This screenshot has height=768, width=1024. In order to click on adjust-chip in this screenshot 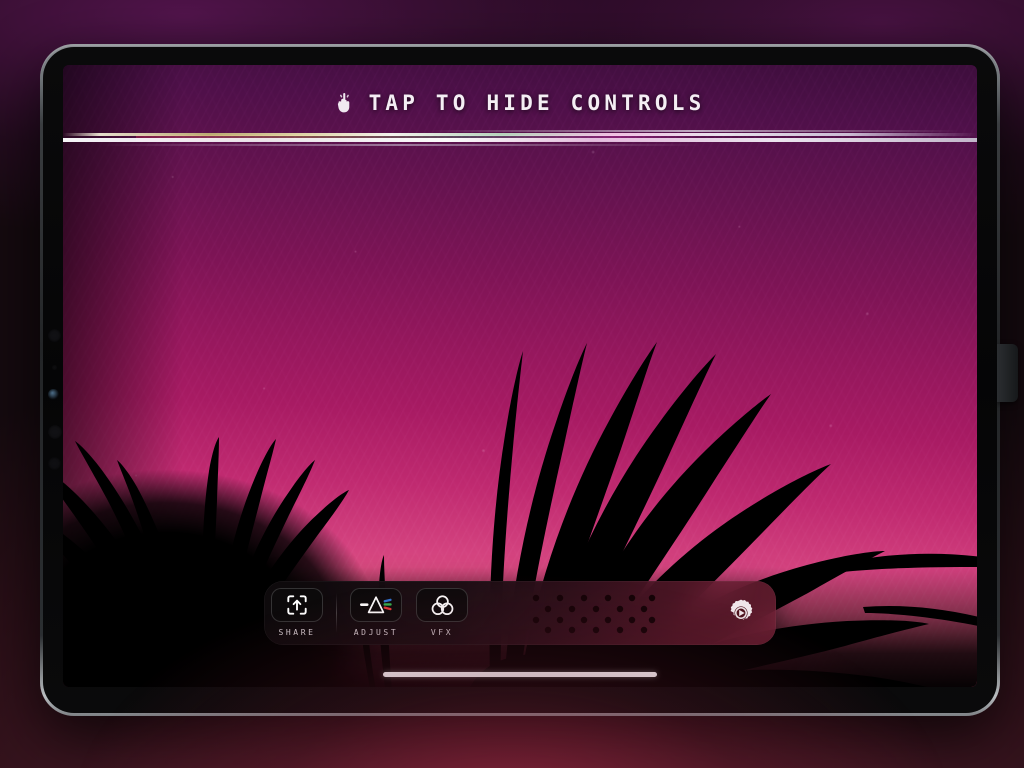, I will do `click(376, 605)`.